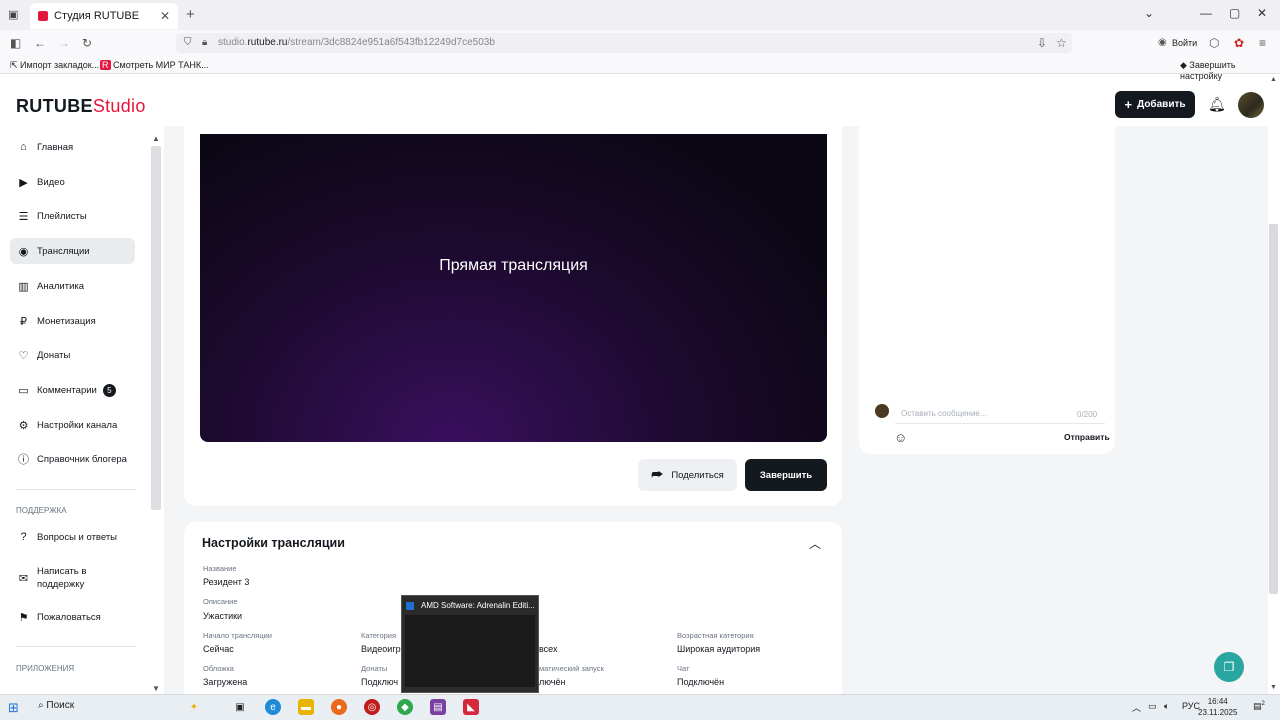 This screenshot has height=720, width=1280. Describe the element at coordinates (204, 42) in the screenshot. I see `lock-icon: 🔒︎` at that location.